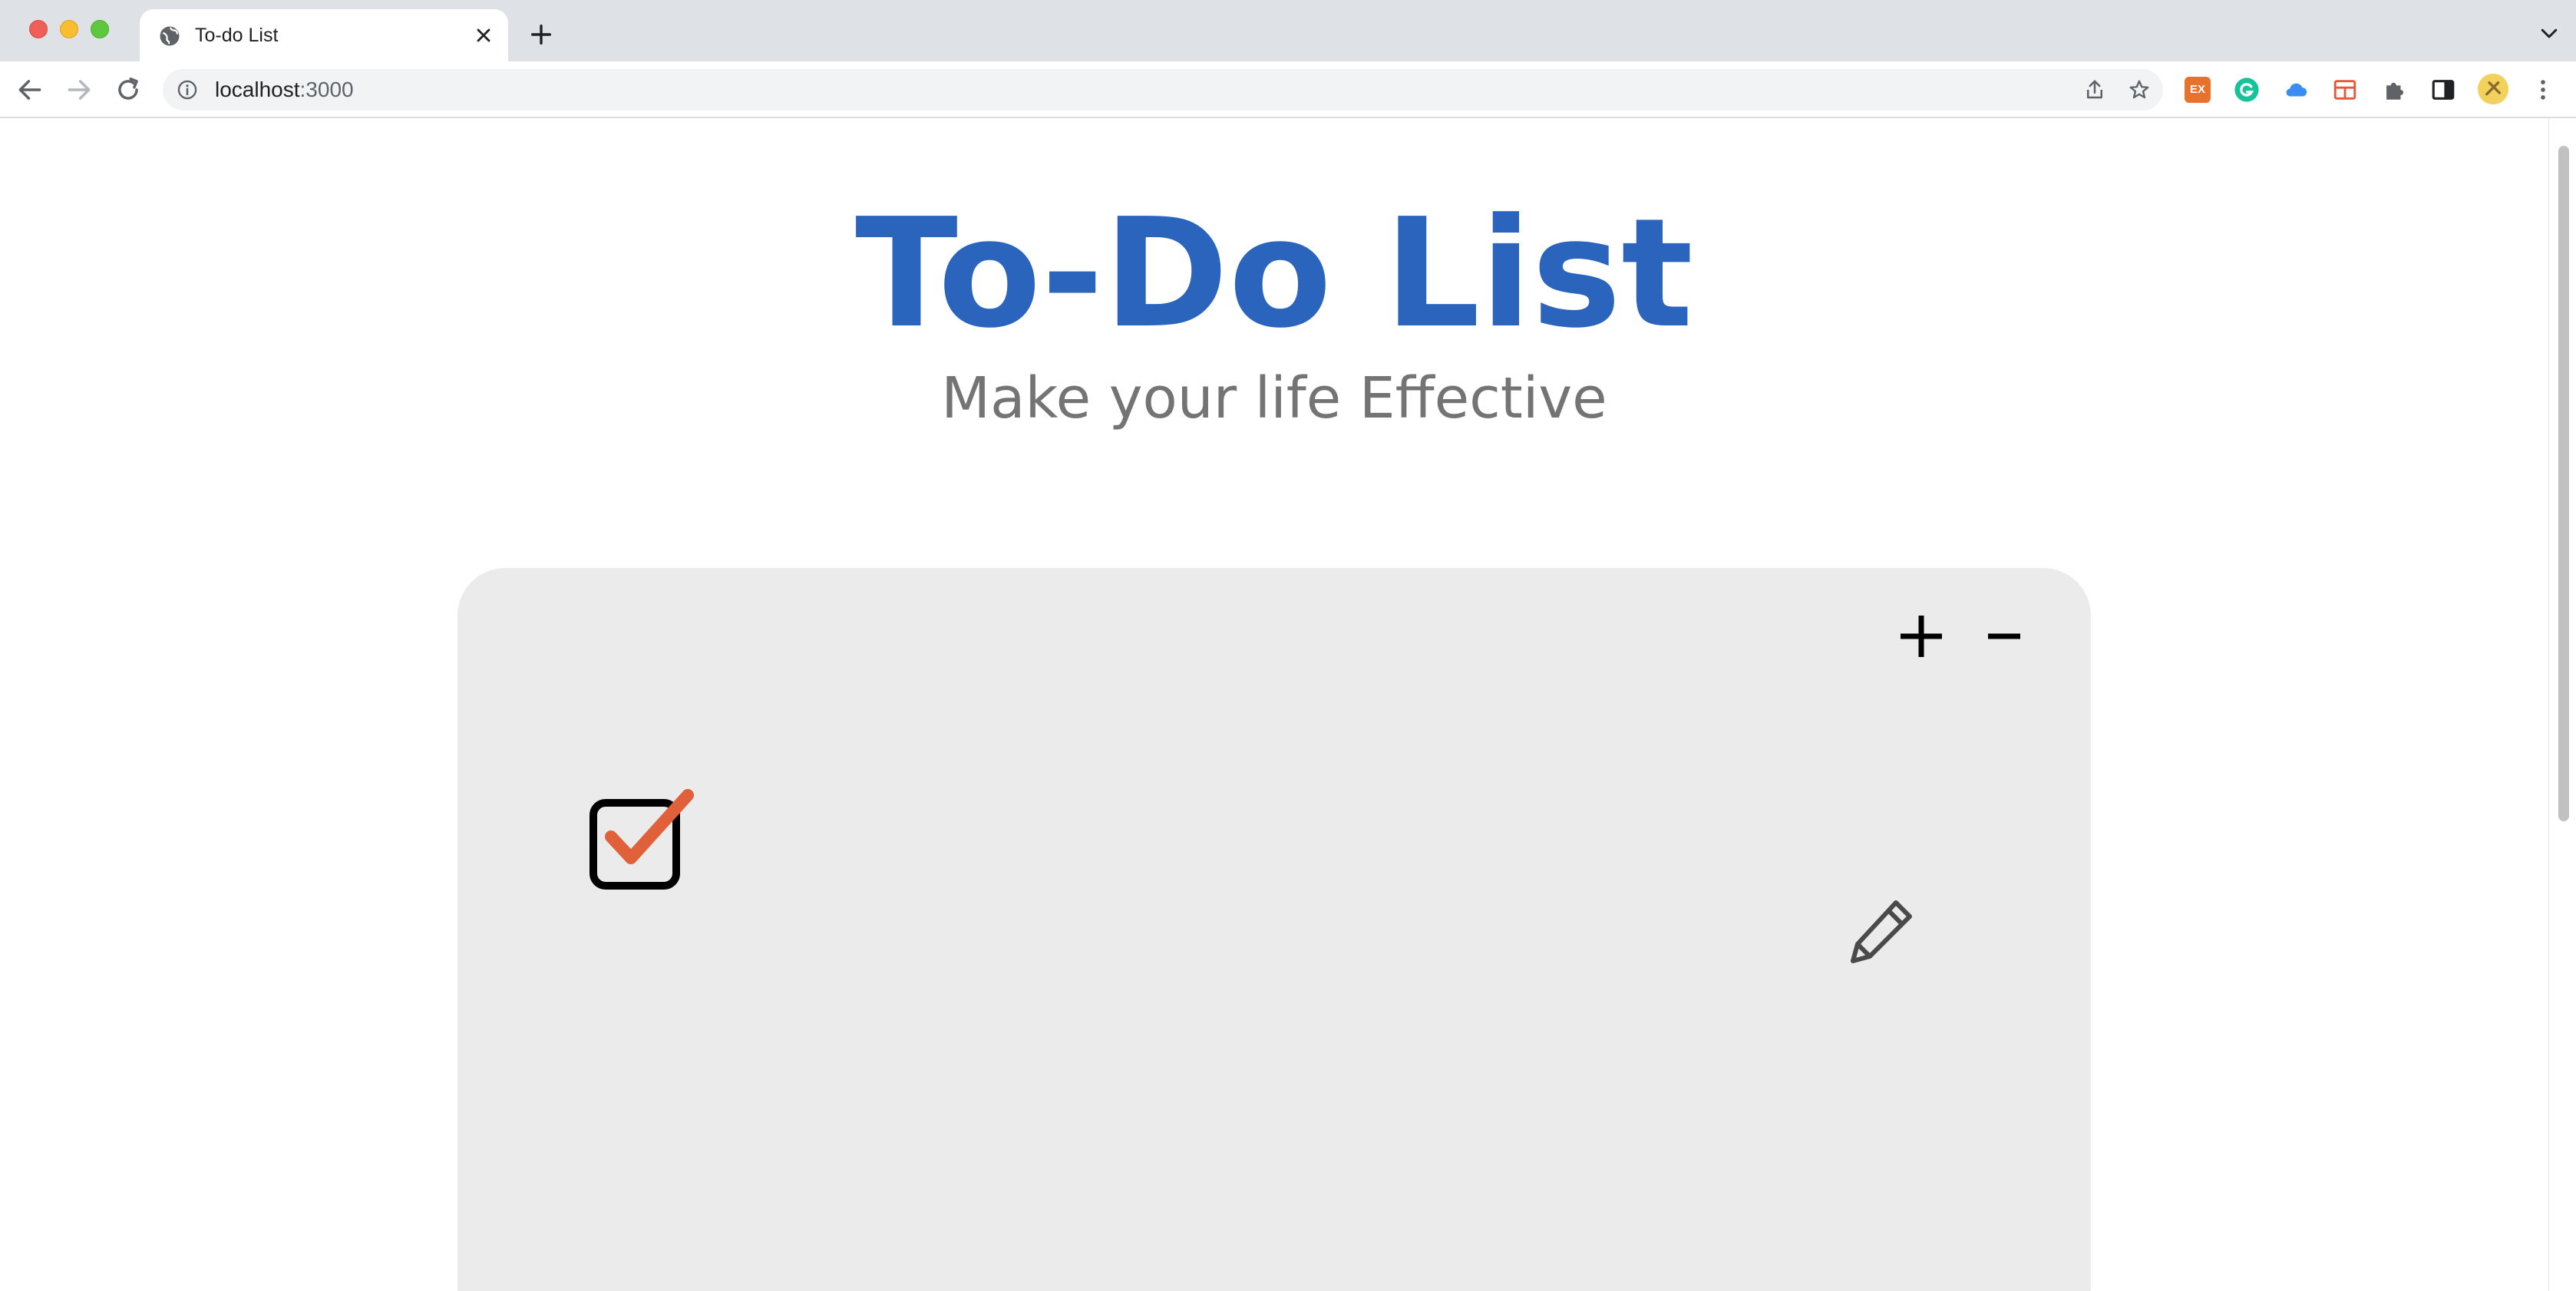  What do you see at coordinates (324, 35) in the screenshot?
I see `browser-tab: To-do List` at bounding box center [324, 35].